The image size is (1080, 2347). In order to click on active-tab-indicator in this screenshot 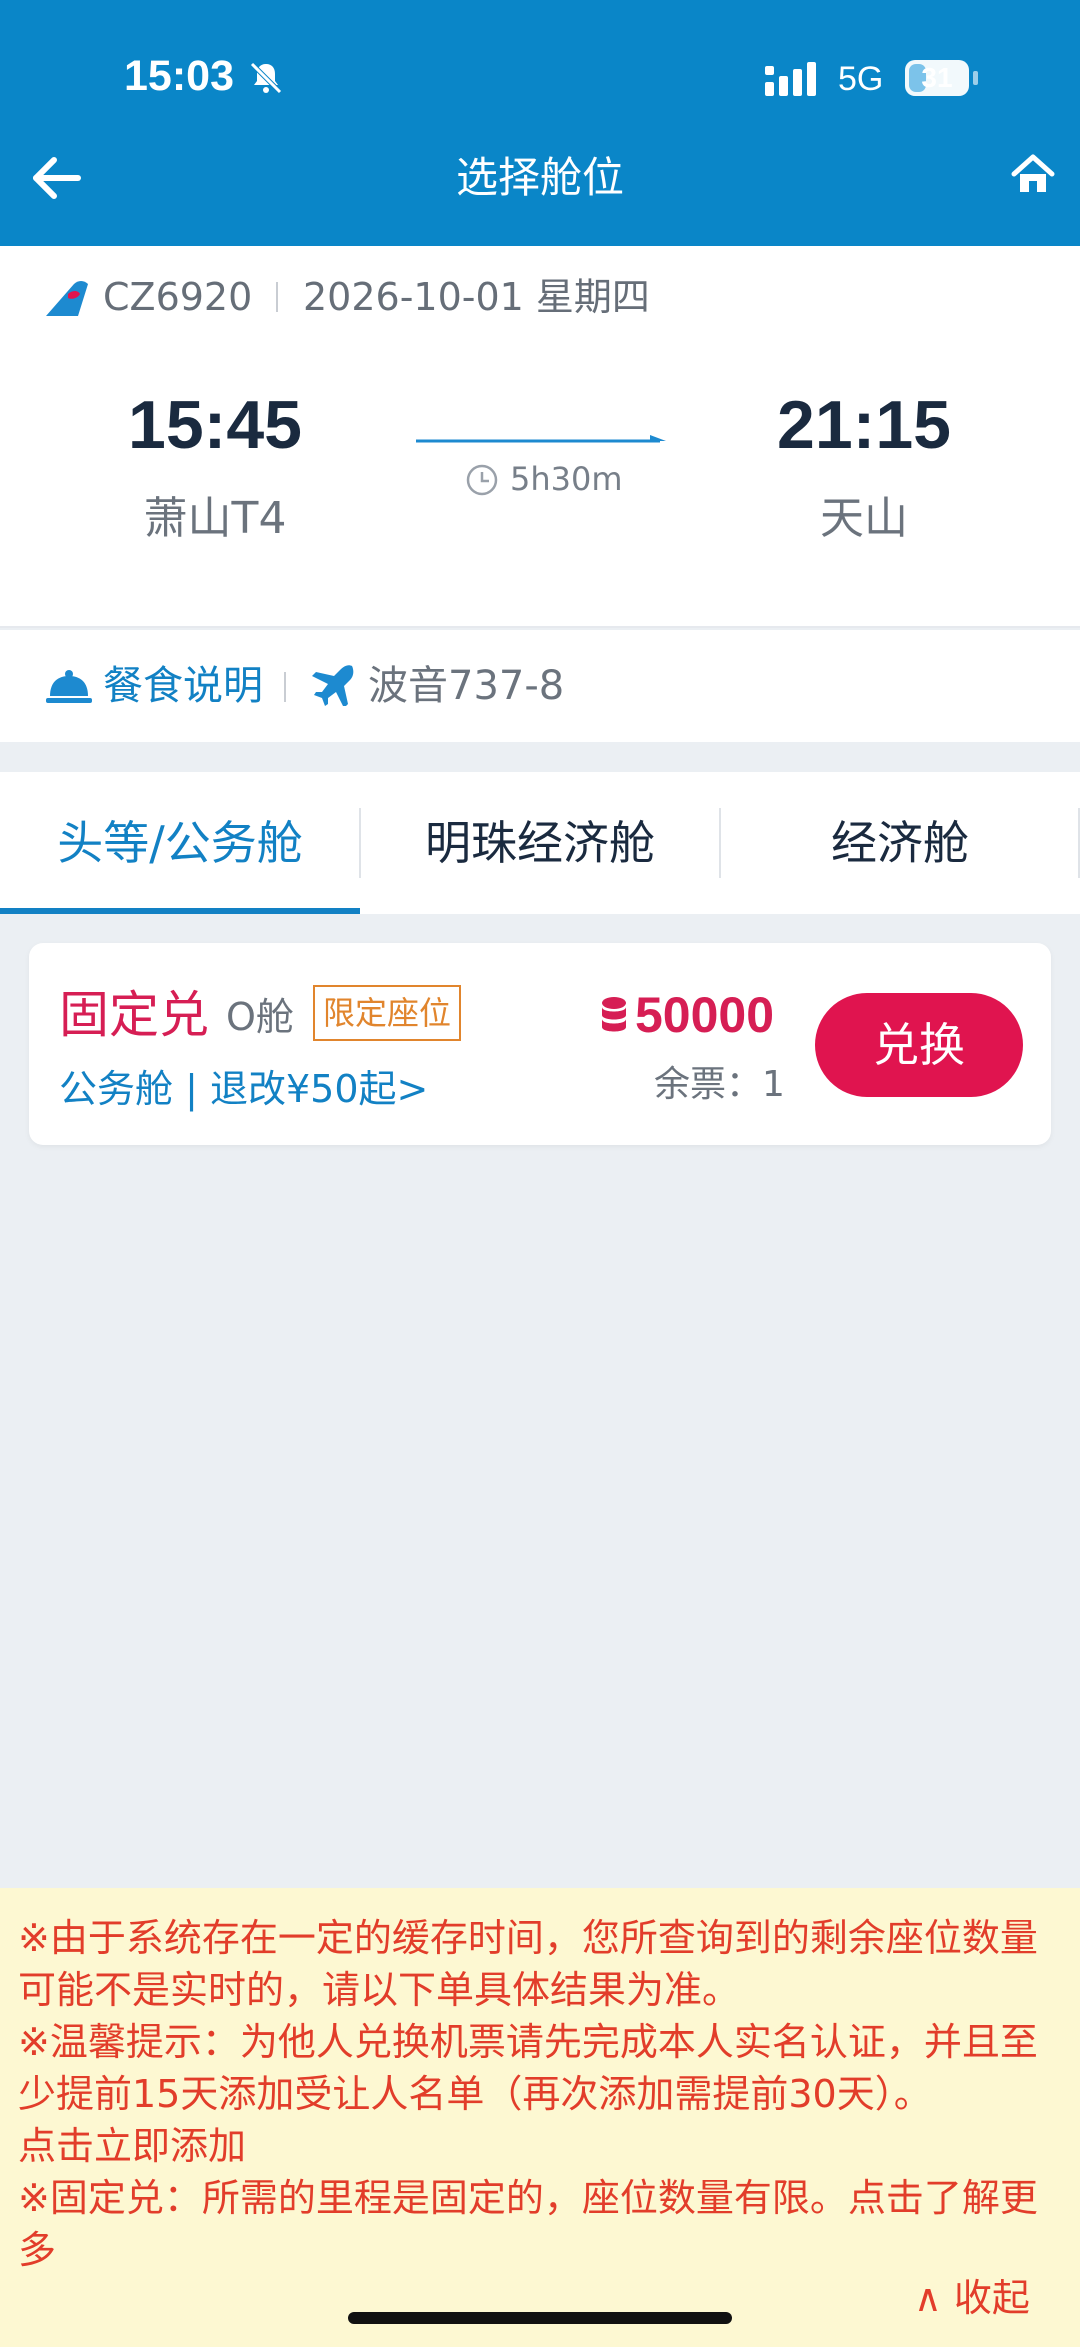, I will do `click(180, 911)`.